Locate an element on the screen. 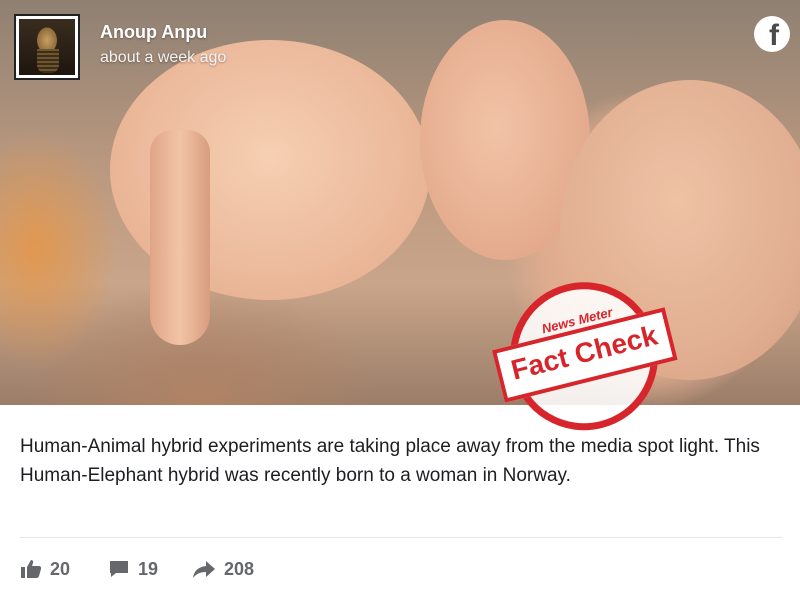 The image size is (800, 600). avatar-image is located at coordinates (47, 47).